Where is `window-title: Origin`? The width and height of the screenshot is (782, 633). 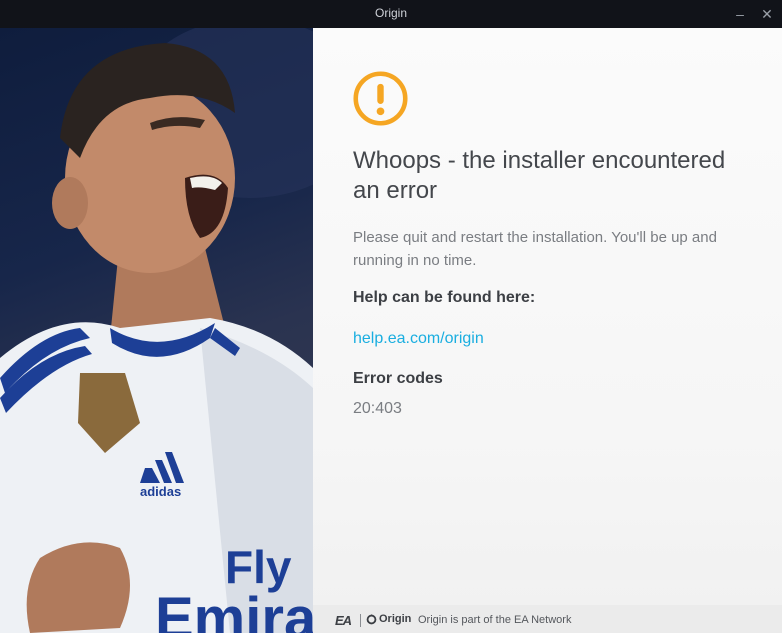 window-title: Origin is located at coordinates (390, 13).